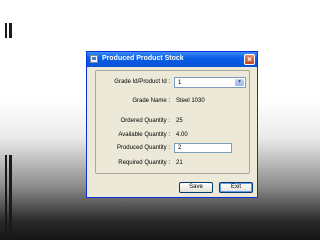  Describe the element at coordinates (190, 101) in the screenshot. I see `grade-name-value: Steel 1030` at that location.